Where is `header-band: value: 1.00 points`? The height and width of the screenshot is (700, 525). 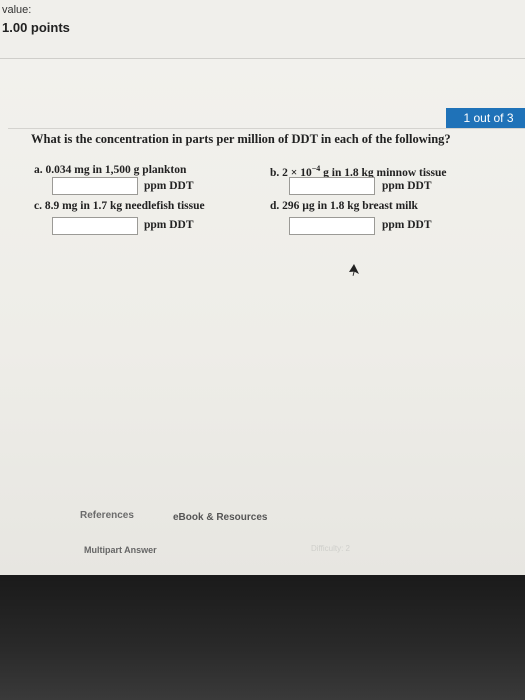 header-band: value: 1.00 points is located at coordinates (262, 29).